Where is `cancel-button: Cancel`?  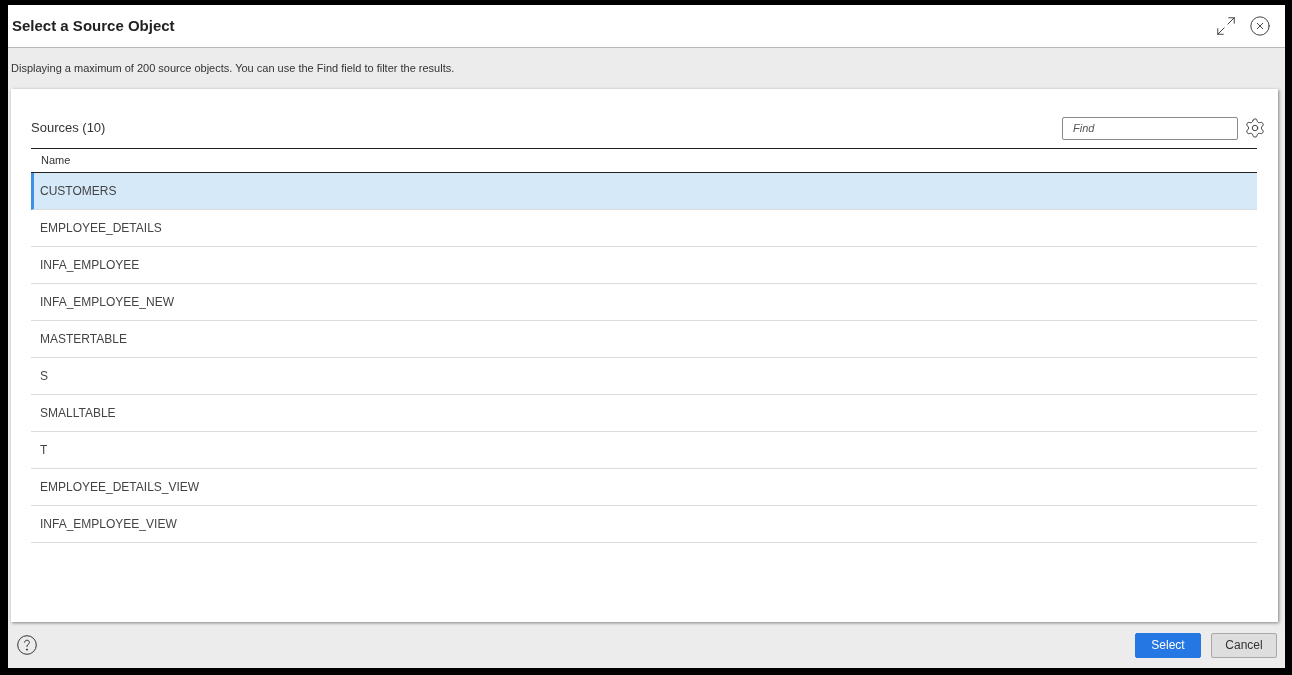 cancel-button: Cancel is located at coordinates (1244, 645).